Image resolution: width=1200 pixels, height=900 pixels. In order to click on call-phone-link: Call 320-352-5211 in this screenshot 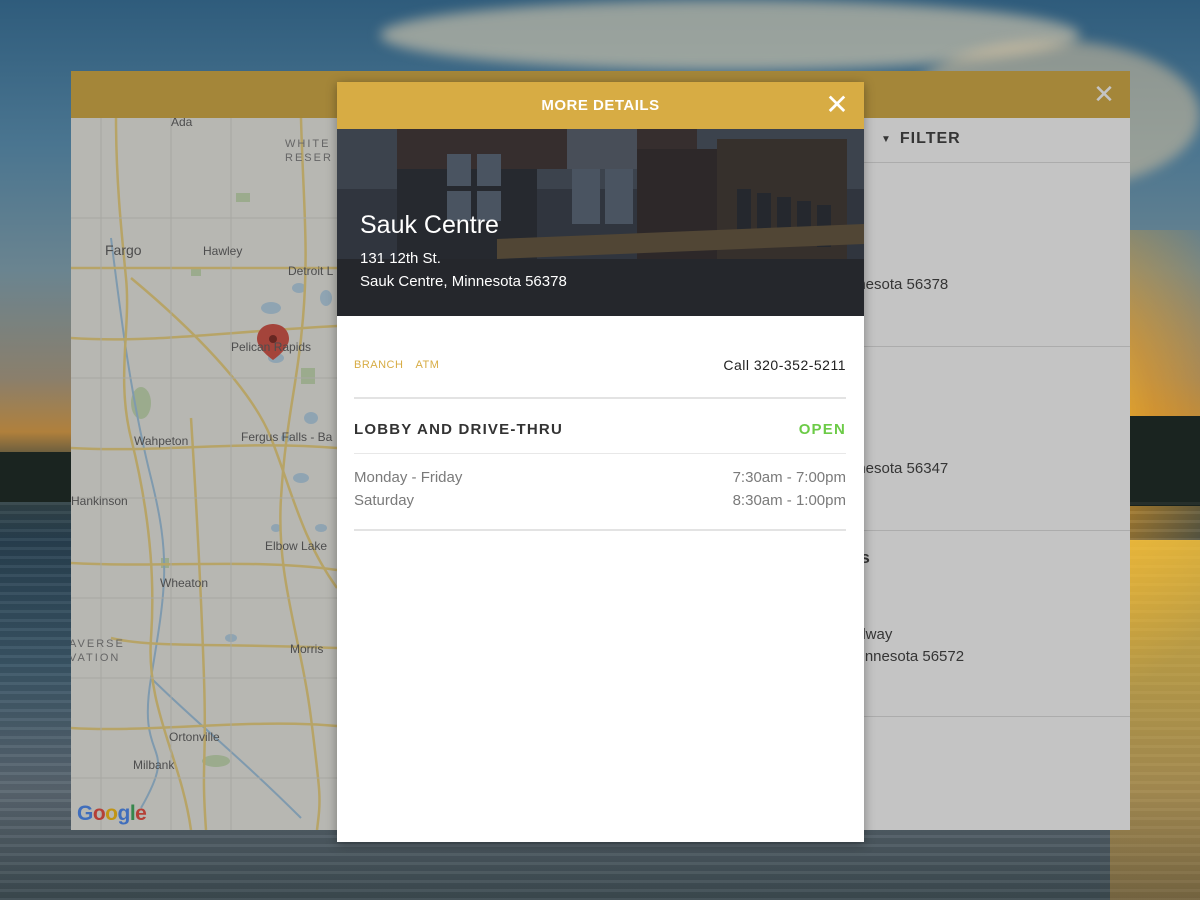, I will do `click(784, 365)`.